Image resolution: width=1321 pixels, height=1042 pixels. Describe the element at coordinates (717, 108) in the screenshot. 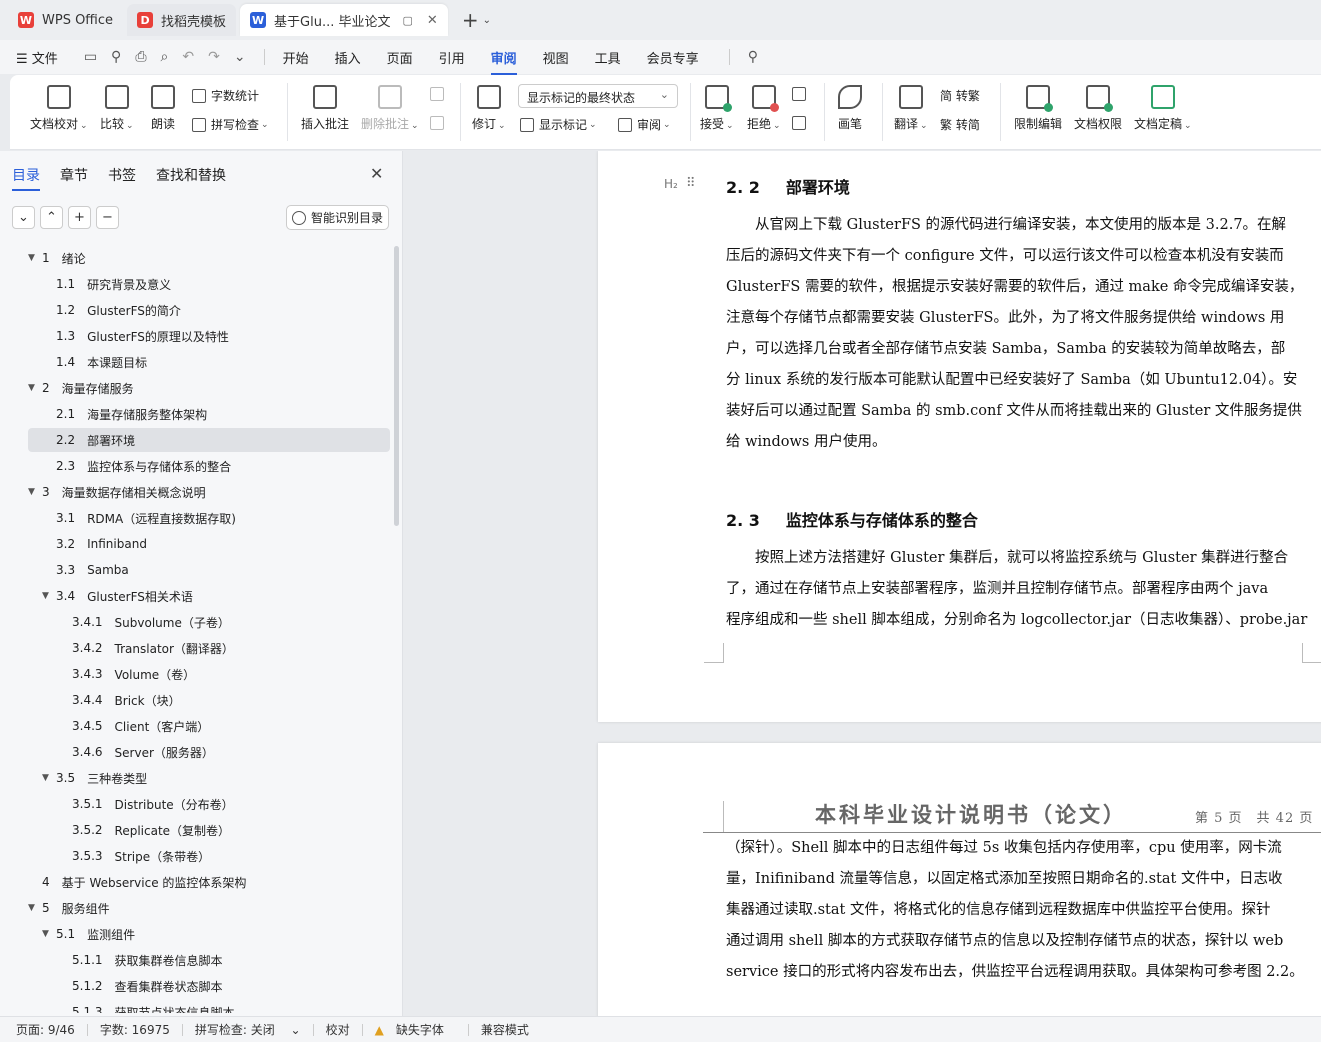

I see `accept-button: 接受 ⌄` at that location.